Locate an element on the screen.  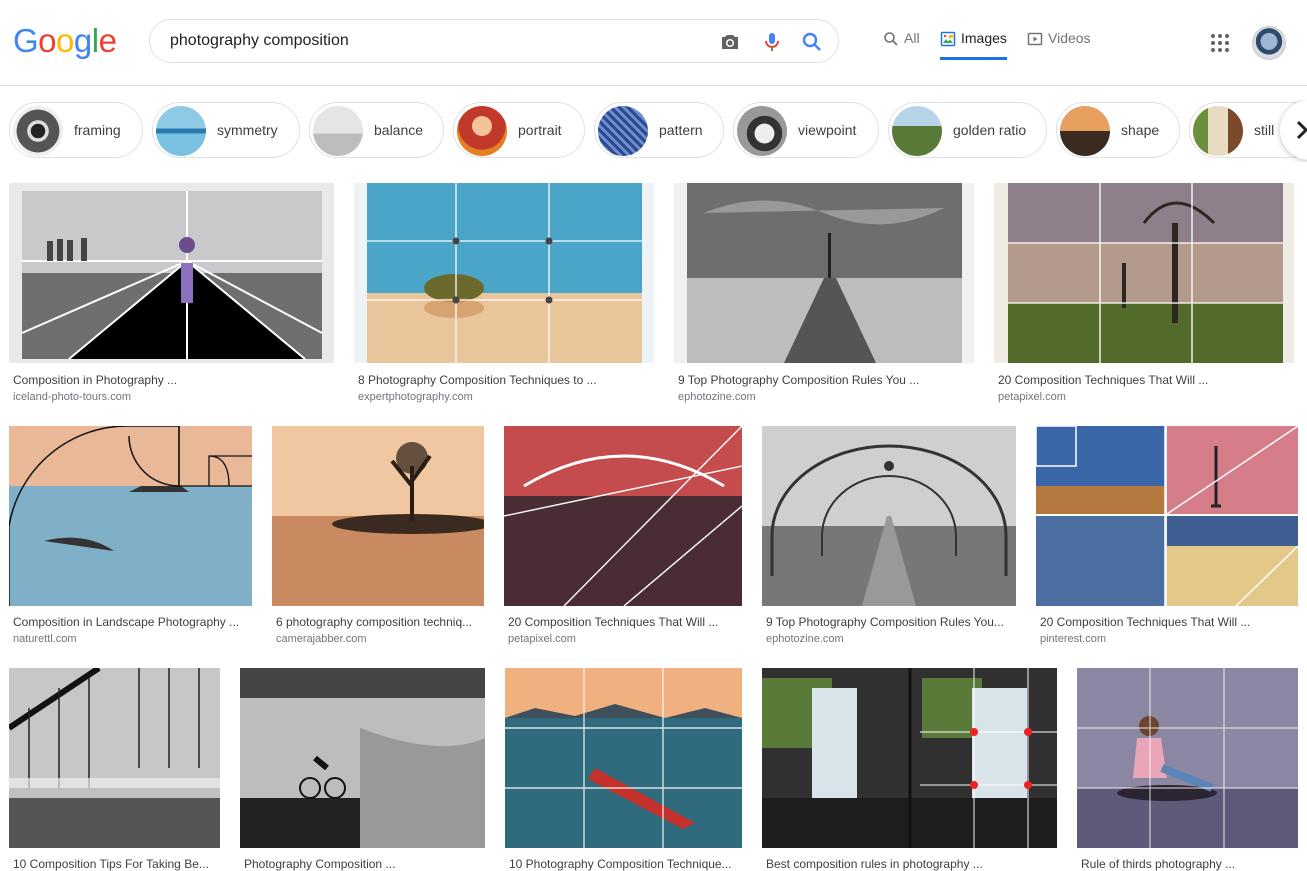
chip-framing: framing is located at coordinates (76, 130).